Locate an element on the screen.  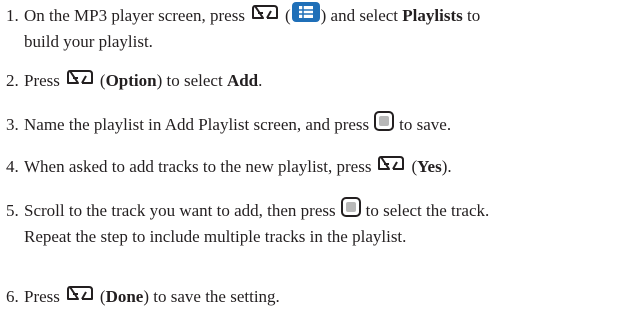
done-label: Done is located at coordinates (124, 296).